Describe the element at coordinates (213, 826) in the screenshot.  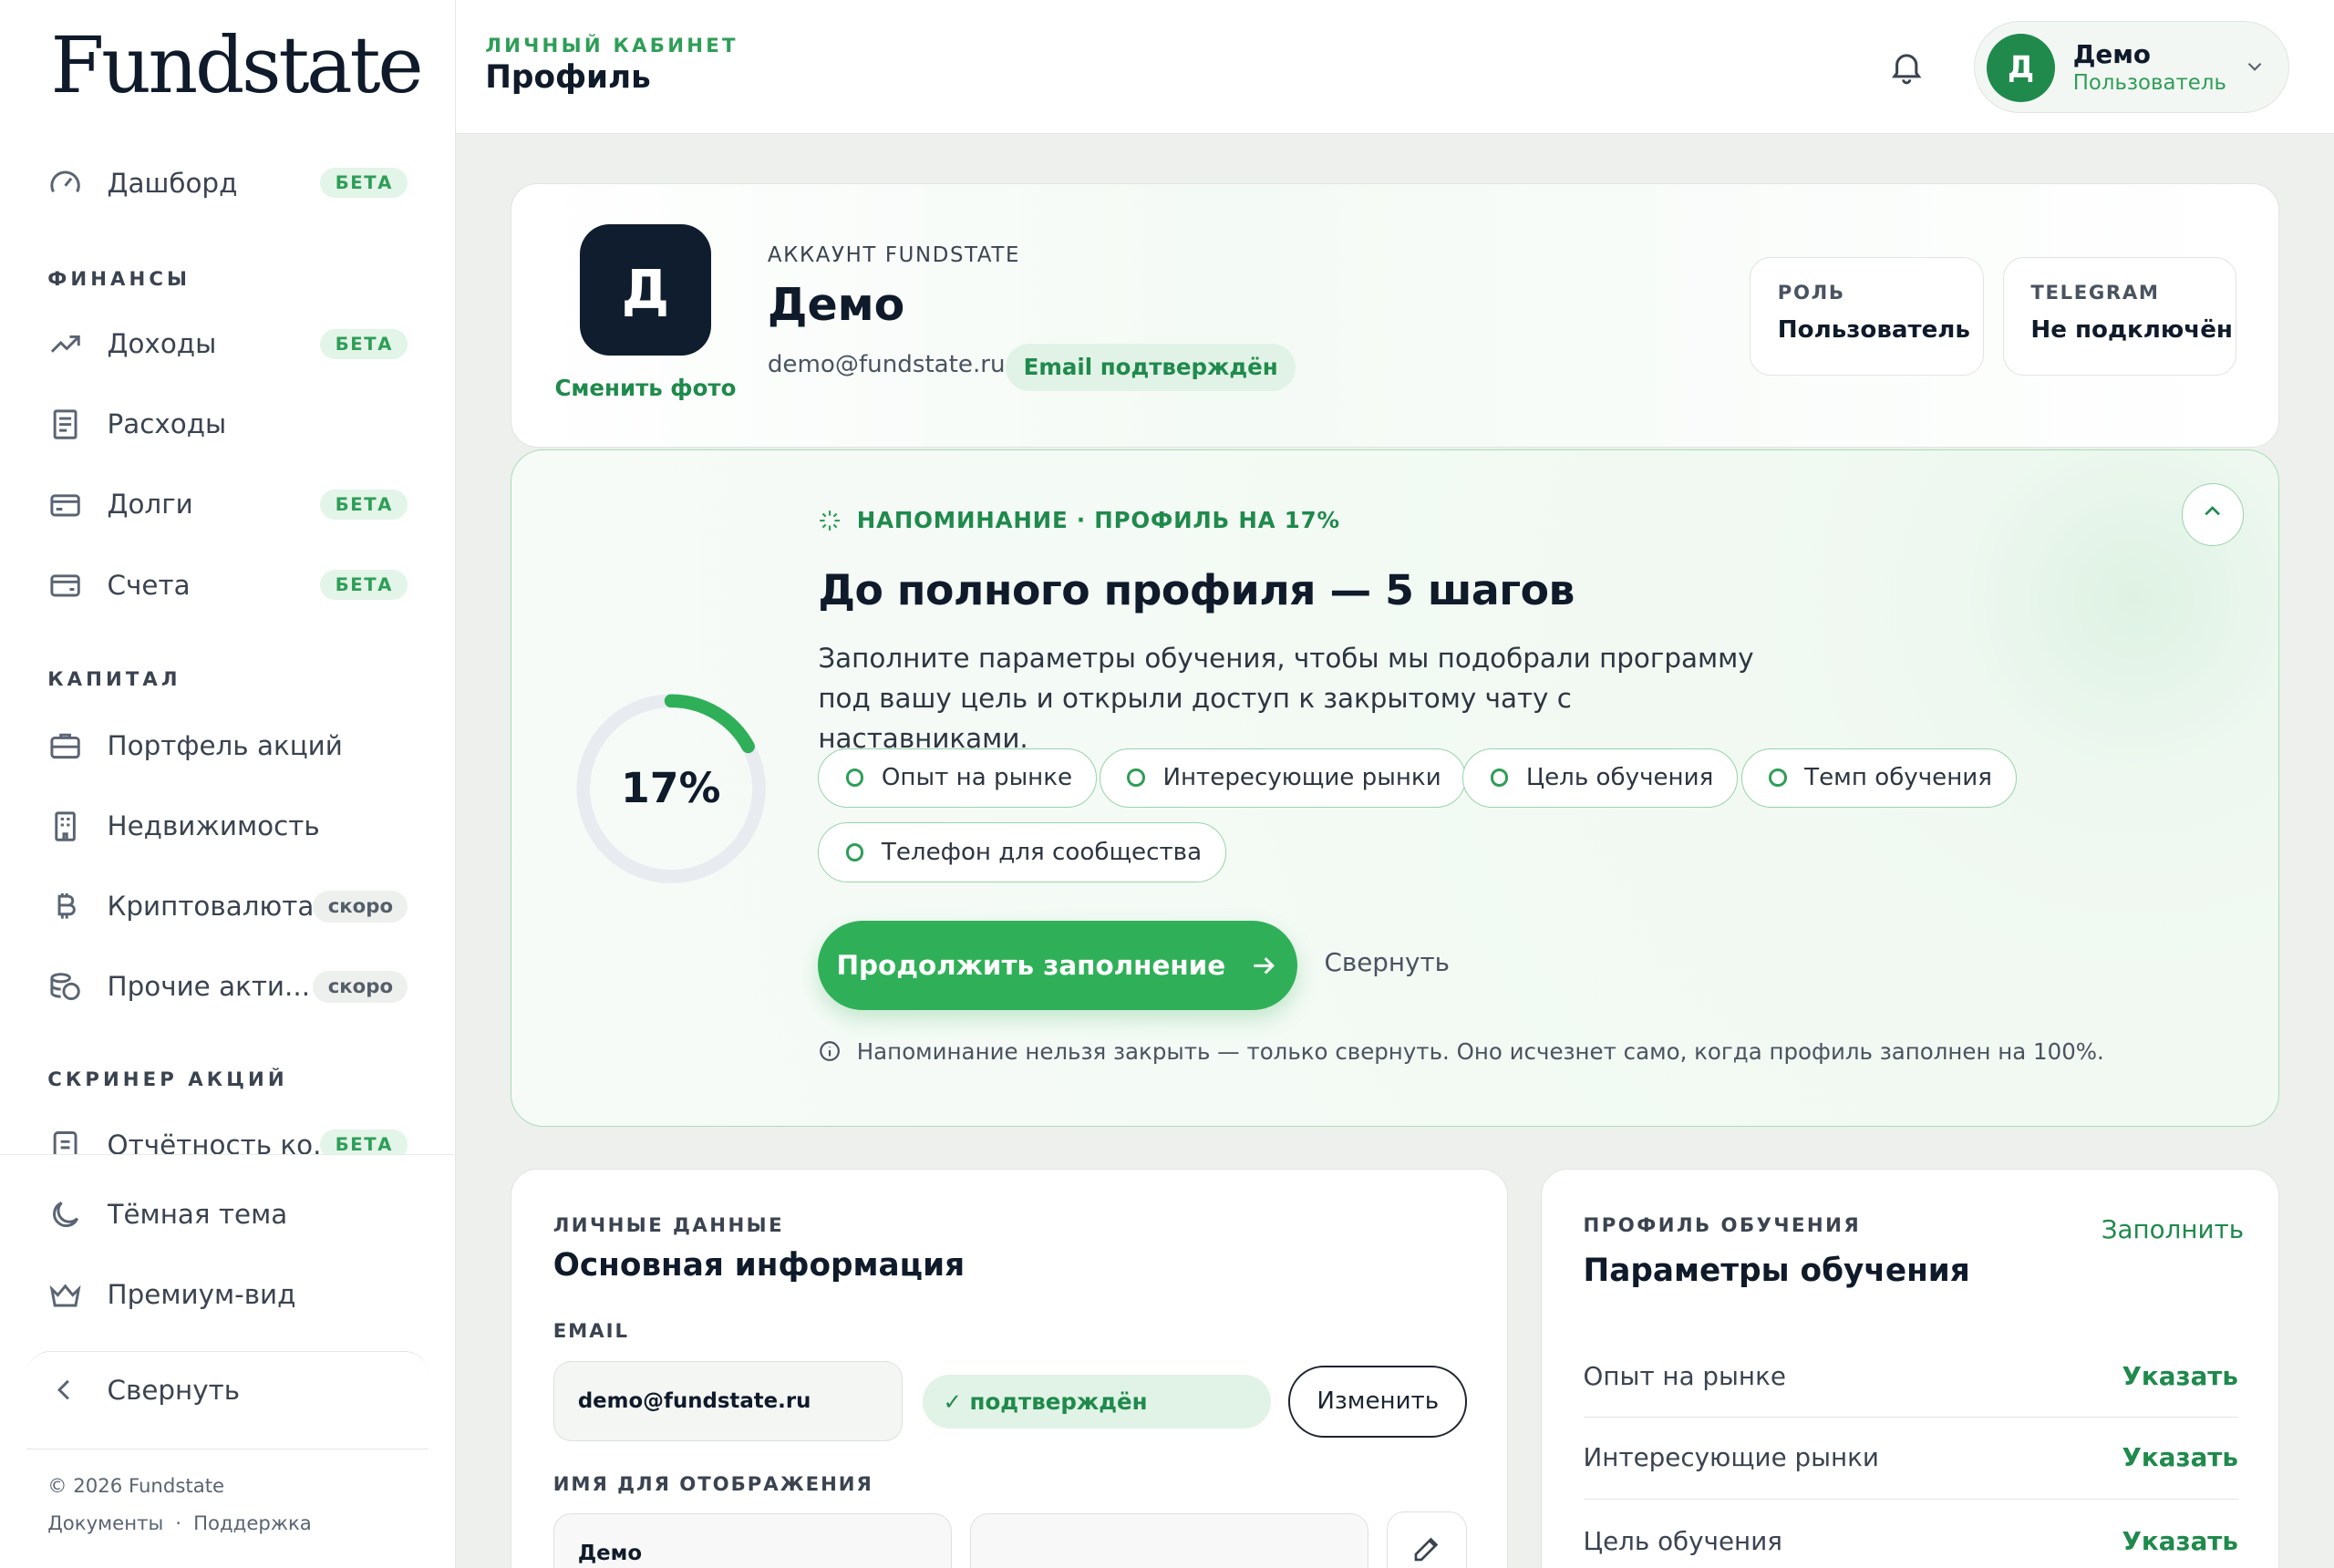
I see `sidebar-item-label: Недвижимость` at that location.